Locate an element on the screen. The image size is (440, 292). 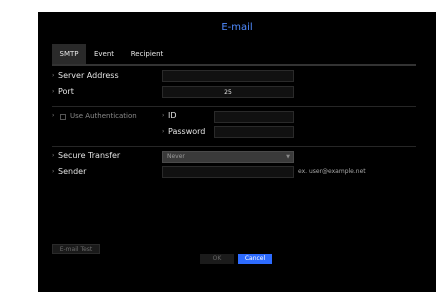
port-label: Port is located at coordinates (66, 91).